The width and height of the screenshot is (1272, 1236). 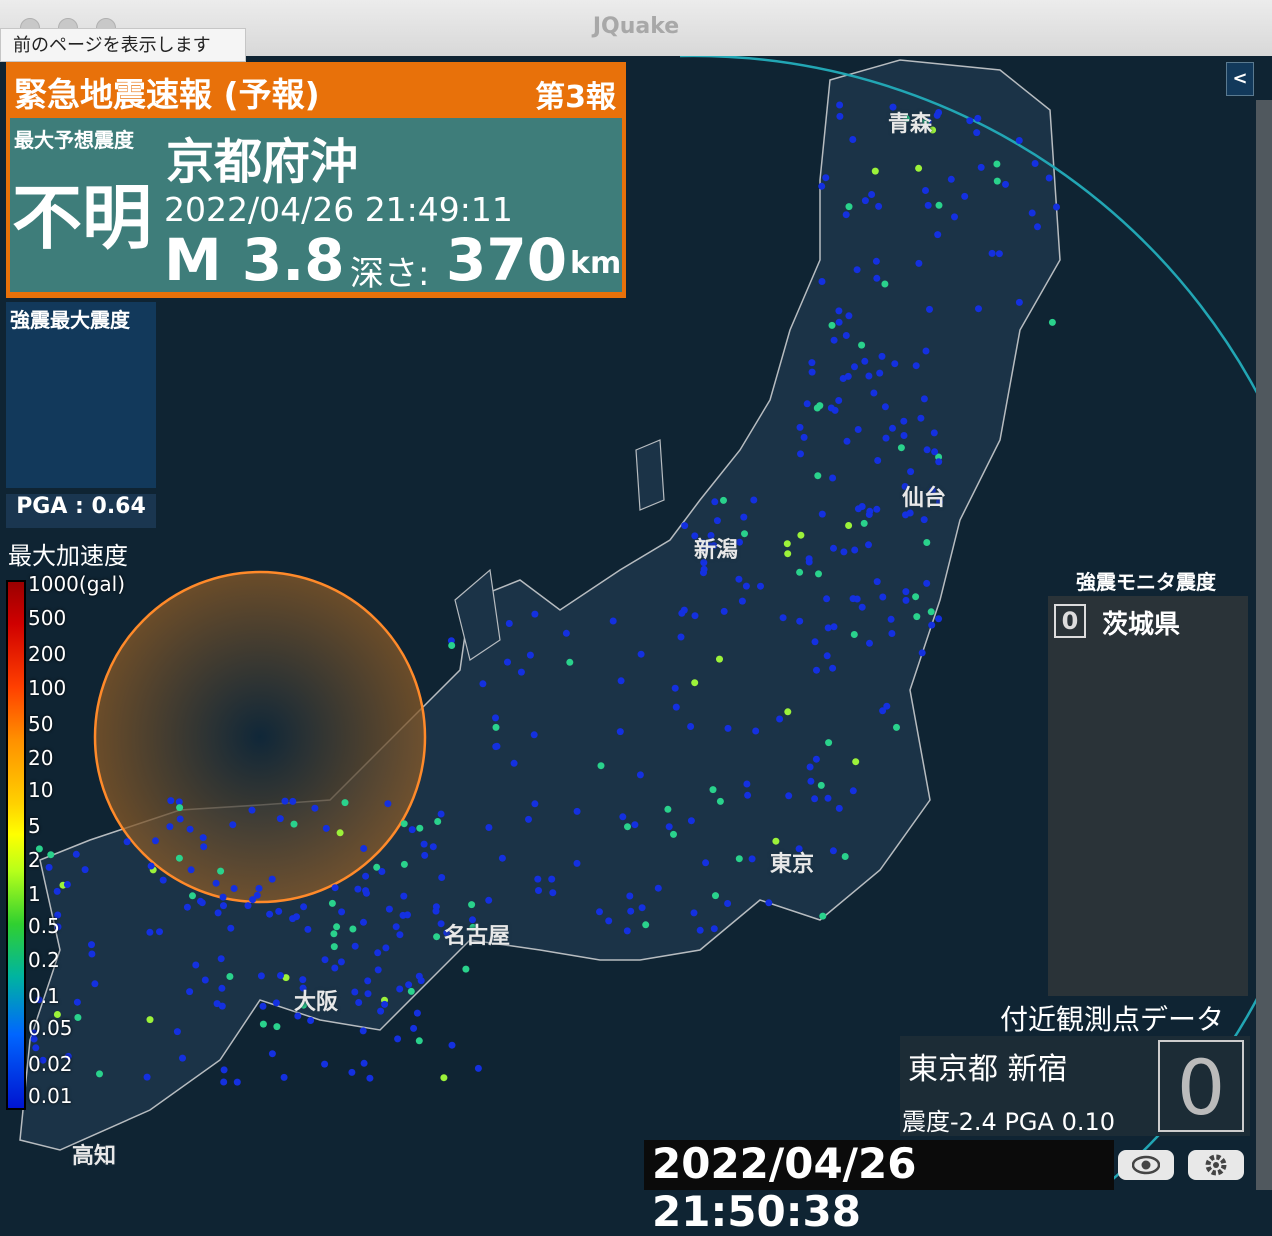 What do you see at coordinates (254, 260) in the screenshot?
I see `magnitude: M 3.8` at bounding box center [254, 260].